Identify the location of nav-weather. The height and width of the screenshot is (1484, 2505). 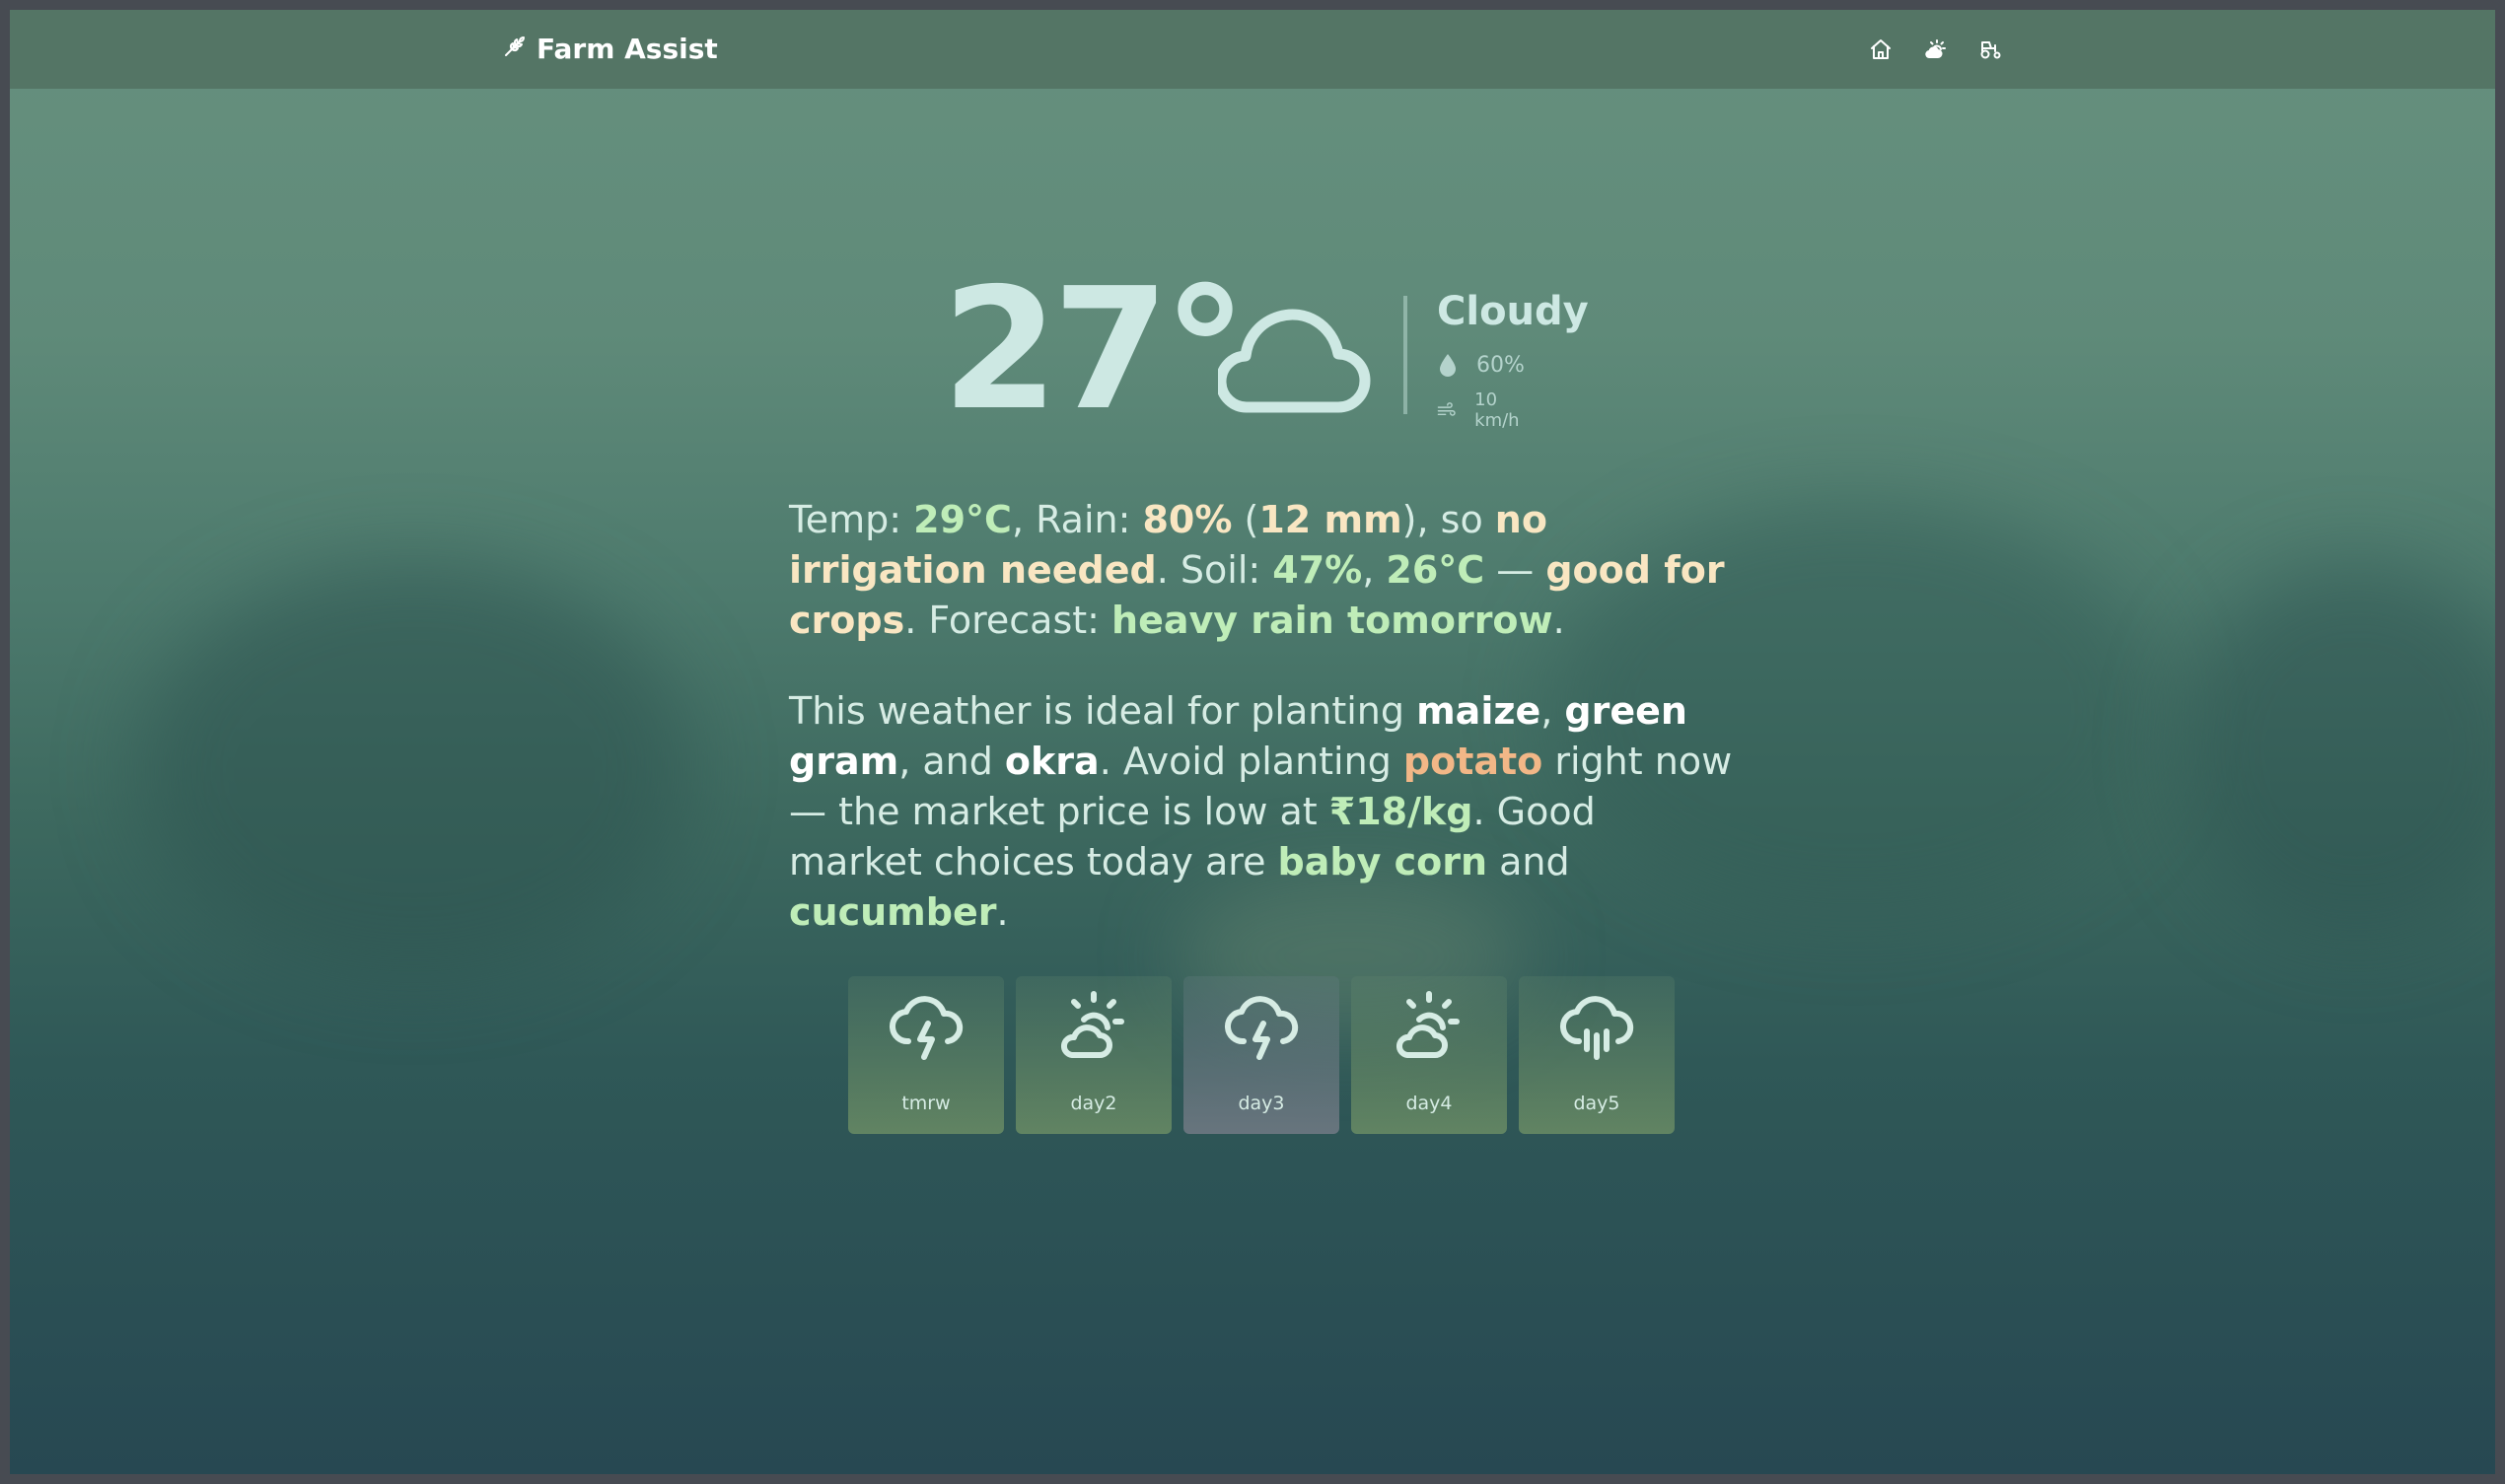
(1936, 49).